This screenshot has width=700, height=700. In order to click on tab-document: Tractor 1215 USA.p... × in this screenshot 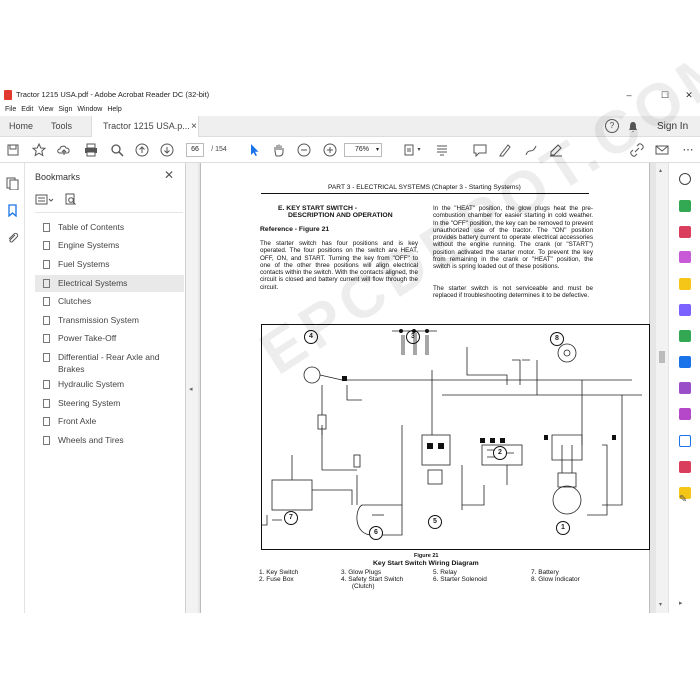, I will do `click(145, 126)`.